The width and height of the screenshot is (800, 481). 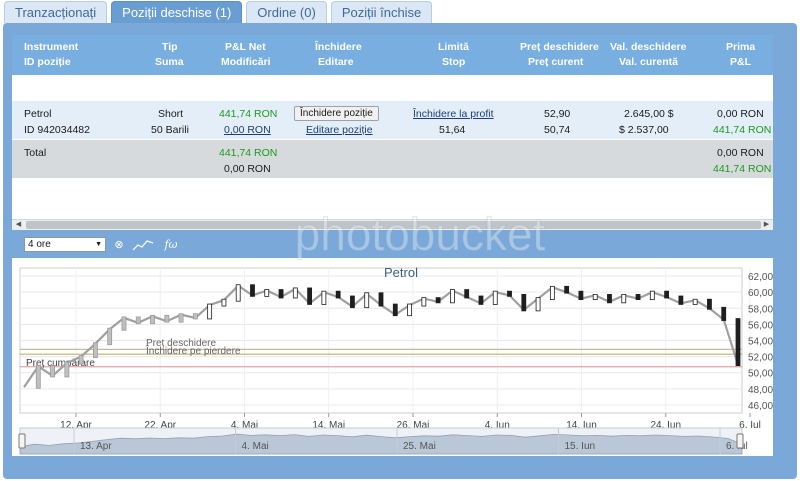 I want to click on header-val-deschidere: Val. deschidere, so click(x=648, y=47).